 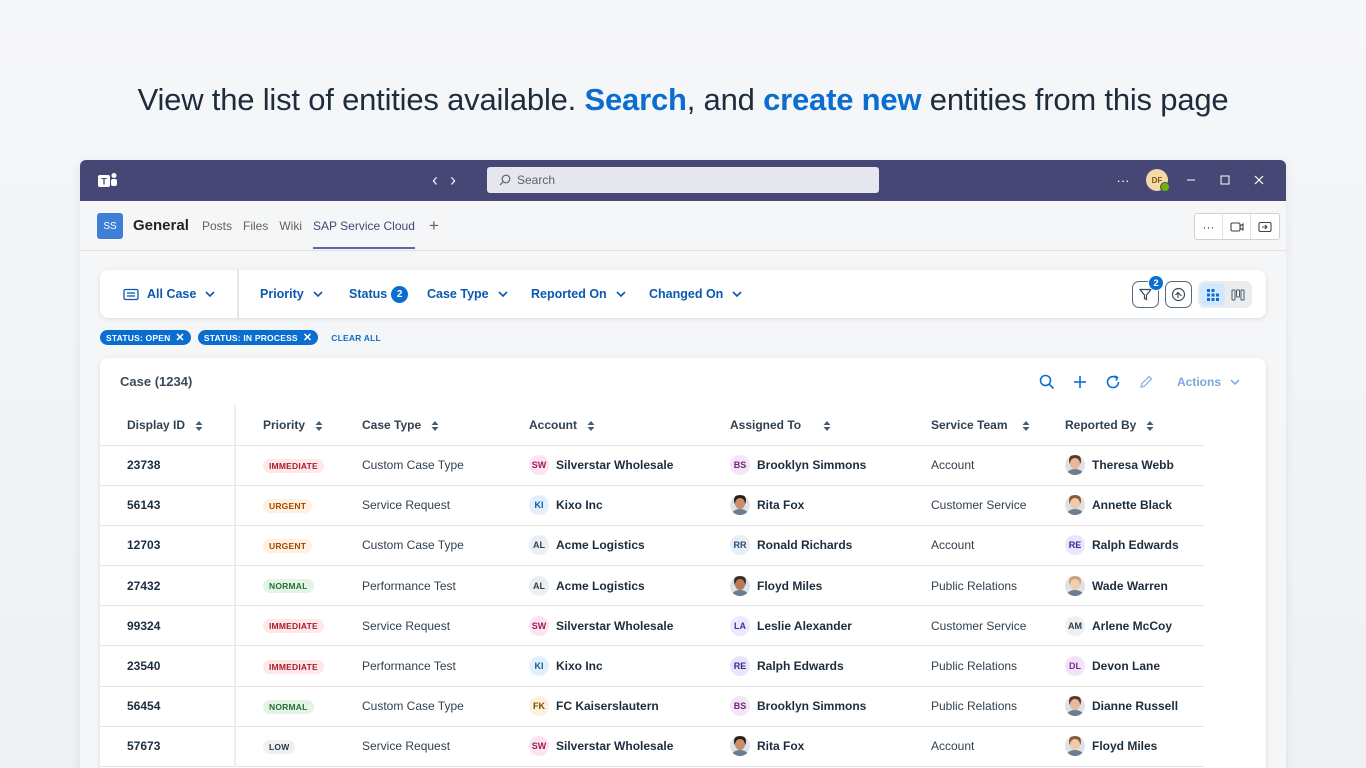 I want to click on chip-status-in-process: STATUS: IN PROCESS ✕, so click(x=258, y=337).